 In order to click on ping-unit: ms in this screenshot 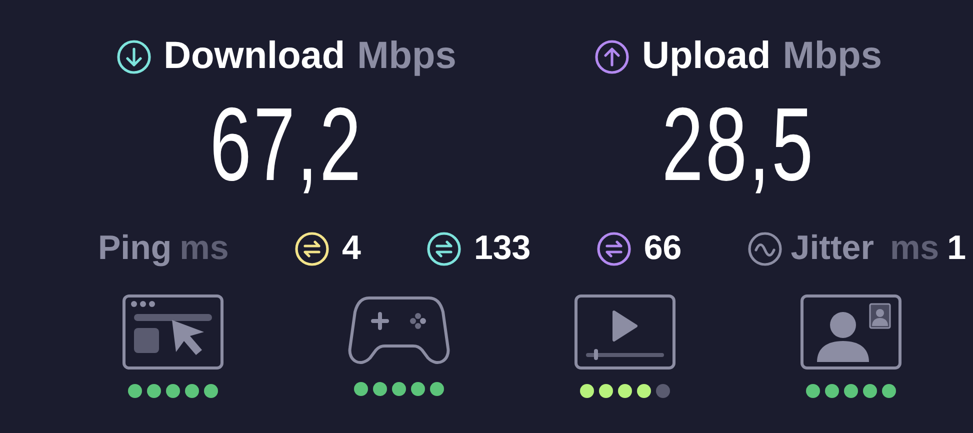, I will do `click(204, 248)`.